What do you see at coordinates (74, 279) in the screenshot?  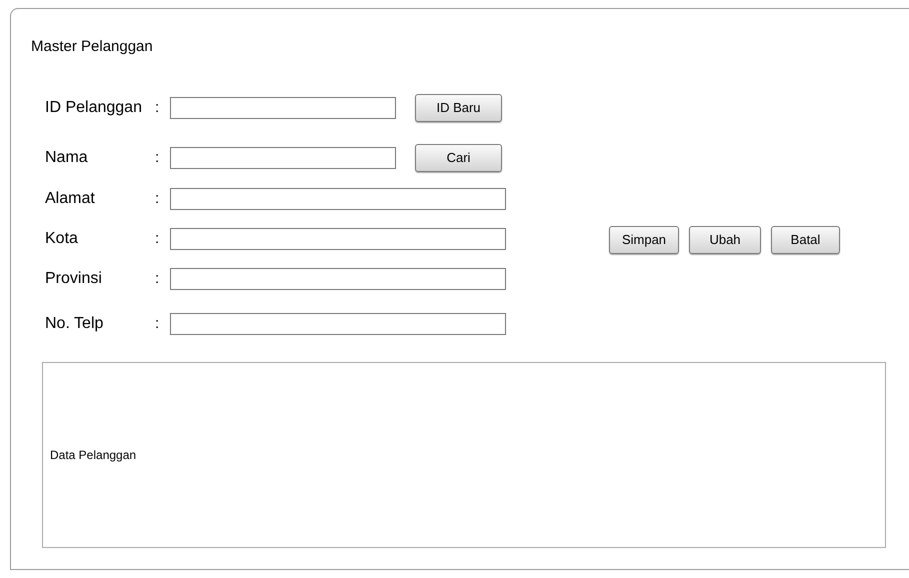 I see `field-label: Provinsi` at bounding box center [74, 279].